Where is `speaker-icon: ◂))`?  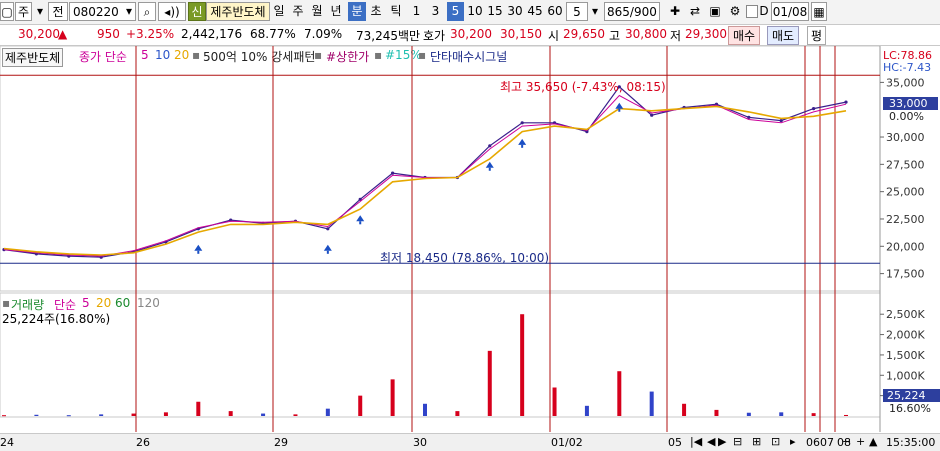 speaker-icon: ◂)) is located at coordinates (172, 11).